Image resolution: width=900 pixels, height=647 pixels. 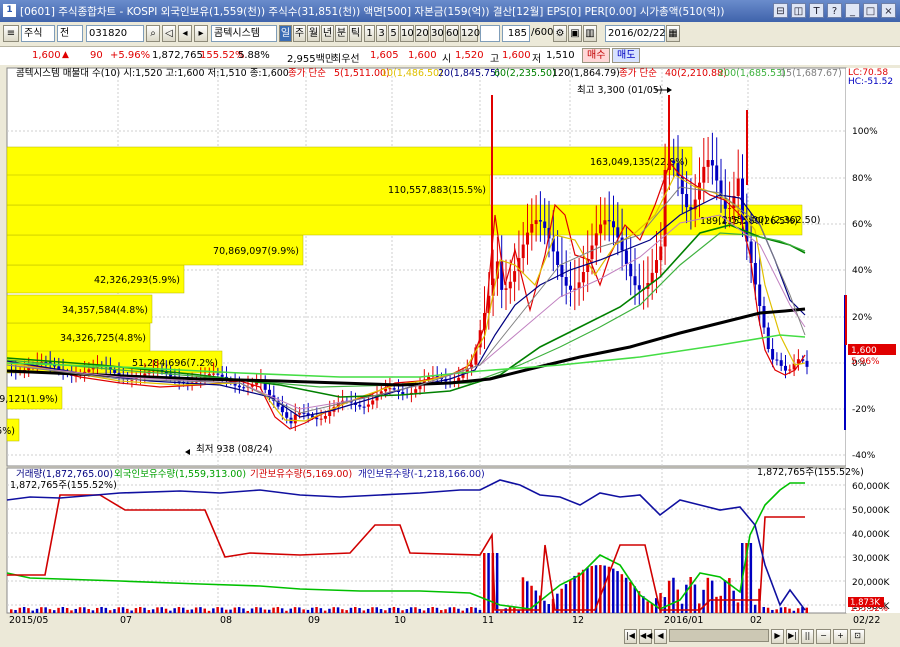 What do you see at coordinates (422, 55) in the screenshot?
I see `ask-price: 1,600` at bounding box center [422, 55].